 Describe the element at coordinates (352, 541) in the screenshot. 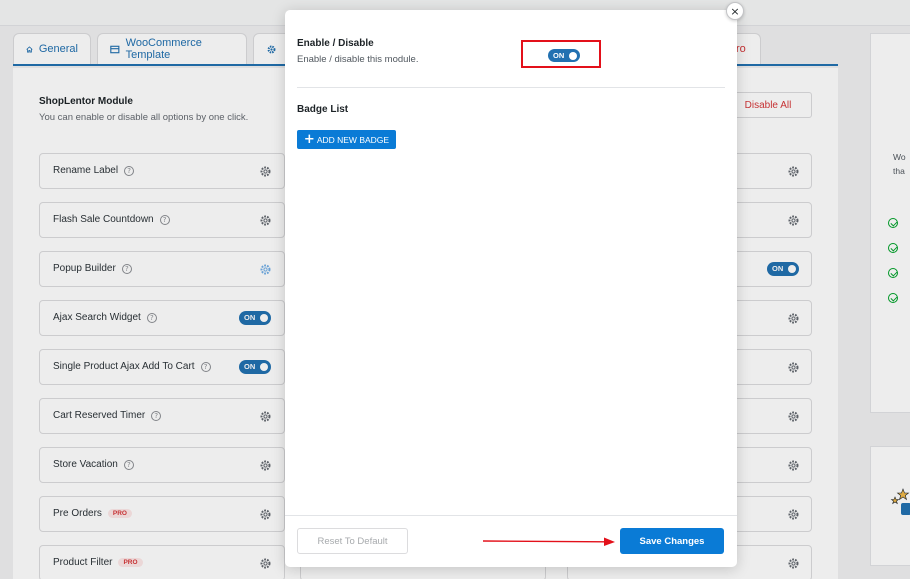

I see `reset-to-default-button: Reset To Default` at that location.